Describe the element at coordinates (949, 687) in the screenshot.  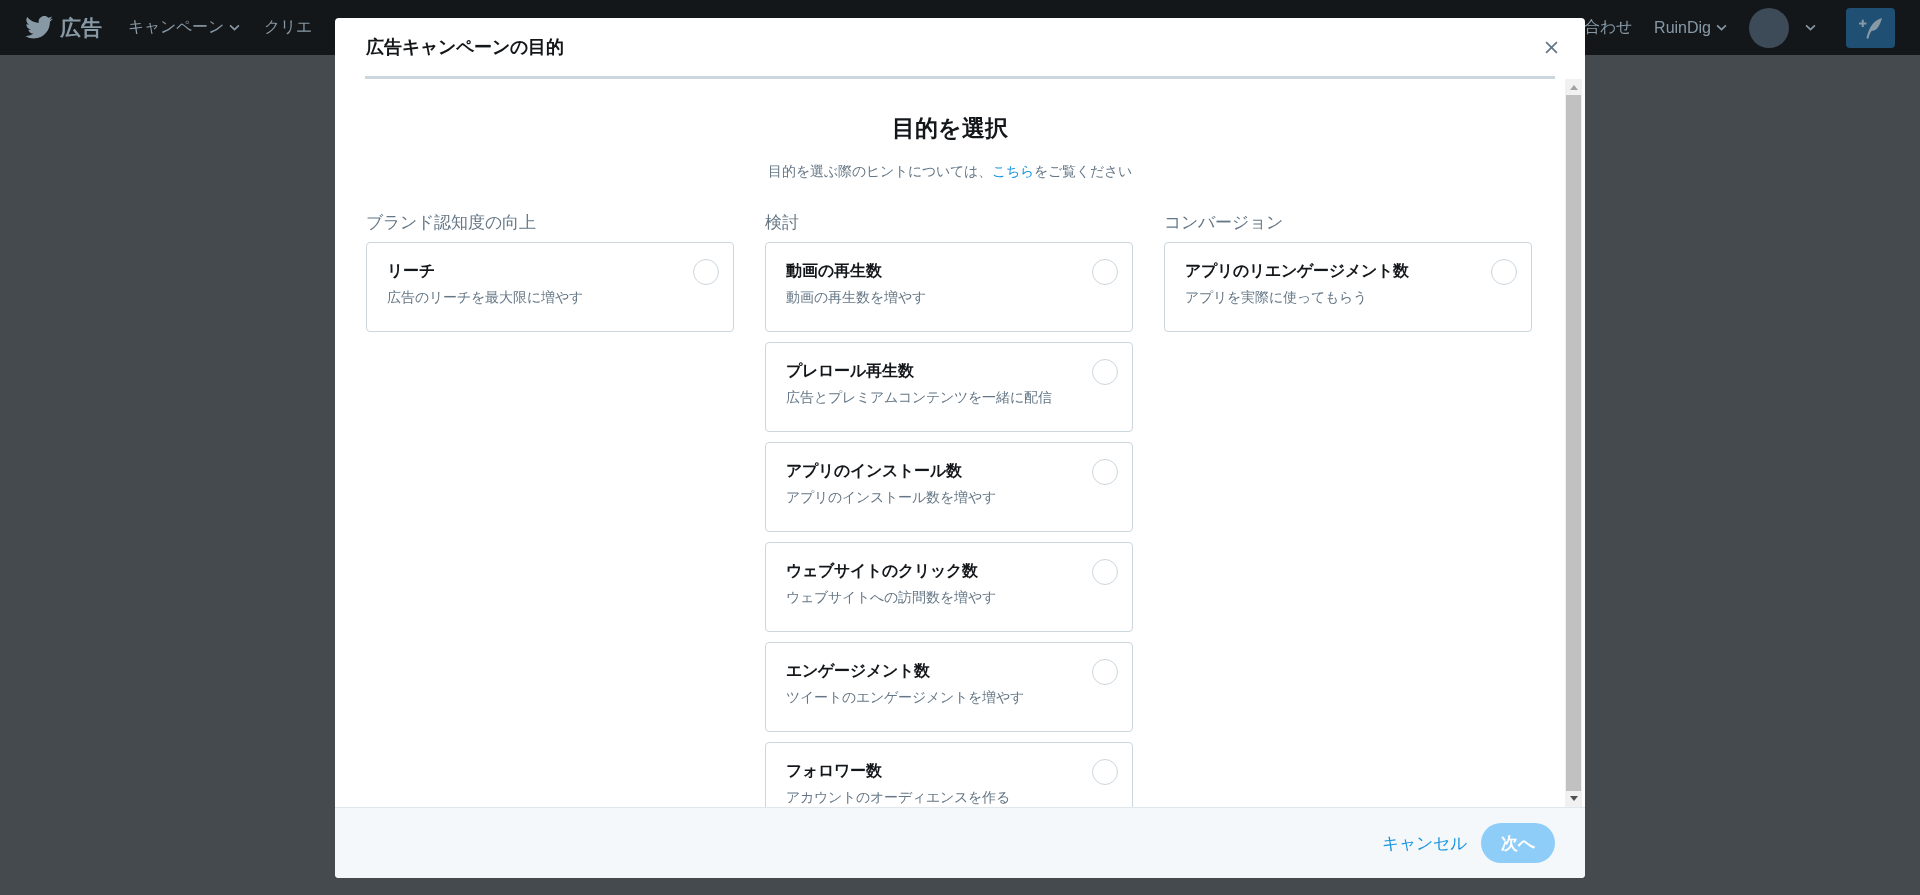
I see `objective-card: エンゲージメント数 ツイートのエンゲージメントを増やす` at that location.